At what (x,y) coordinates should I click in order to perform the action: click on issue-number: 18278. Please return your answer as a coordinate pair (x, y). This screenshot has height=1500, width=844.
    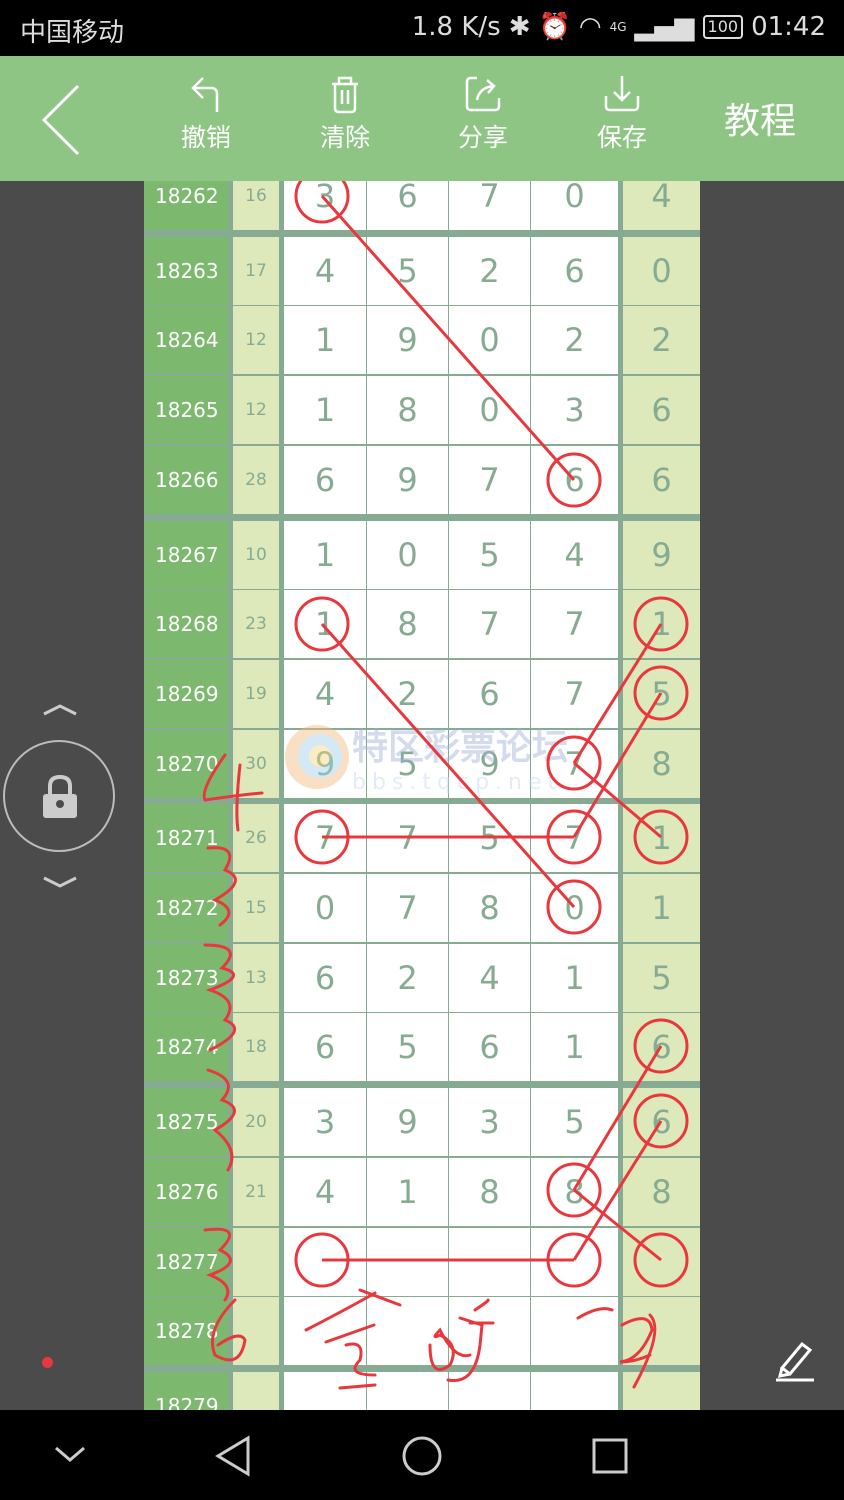
    Looking at the image, I should click on (186, 1331).